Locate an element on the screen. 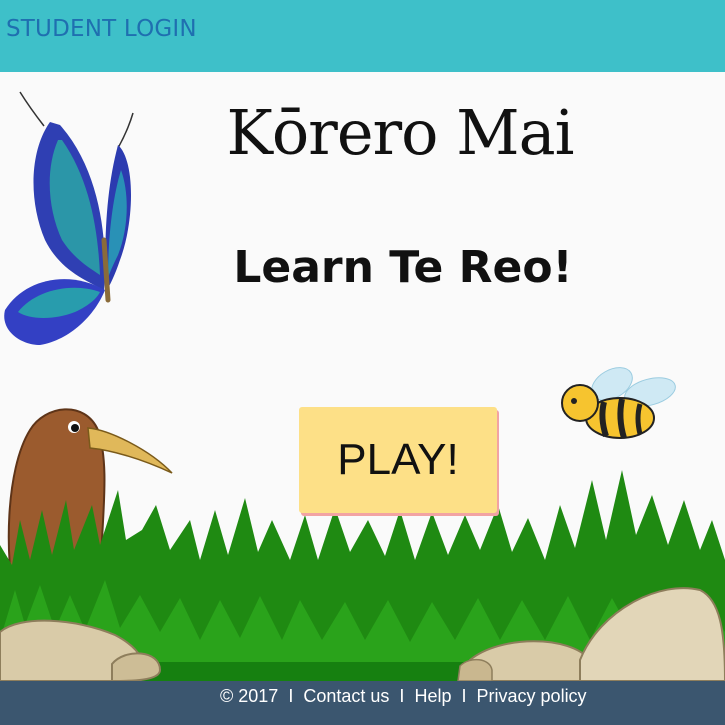 This screenshot has height=725, width=725. privacy-link: Privacy policy is located at coordinates (532, 696).